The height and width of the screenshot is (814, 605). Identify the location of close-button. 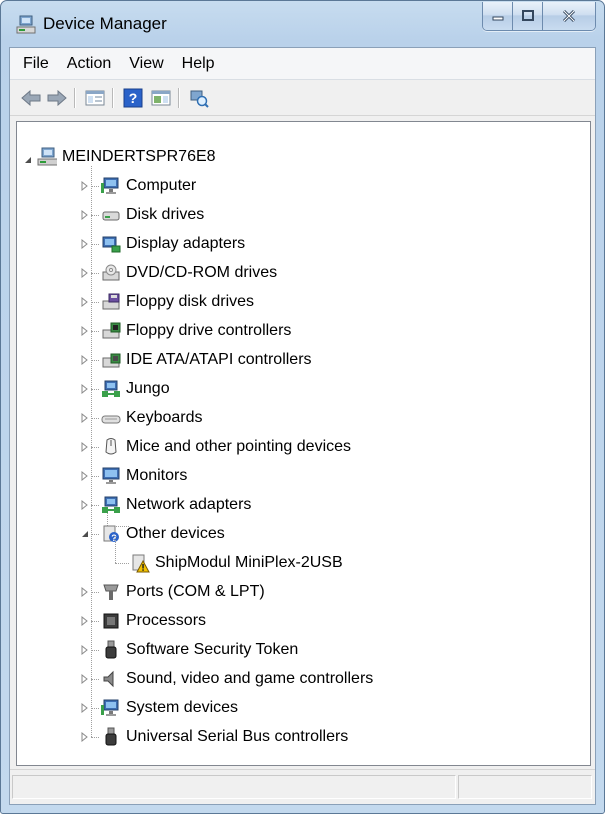
(569, 16).